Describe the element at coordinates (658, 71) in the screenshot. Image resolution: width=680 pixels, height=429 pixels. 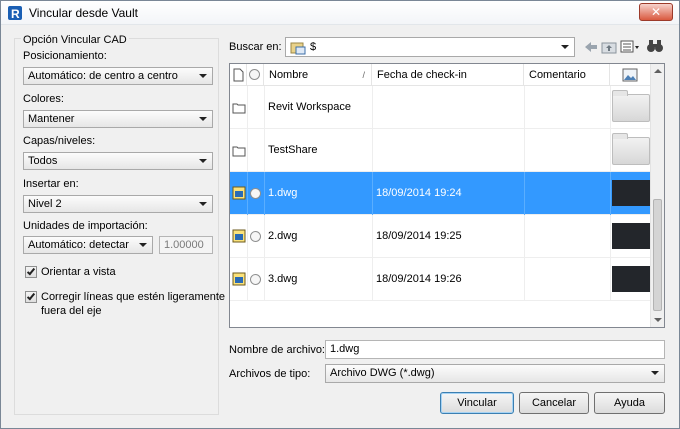
I see `scroll-up-icon` at that location.